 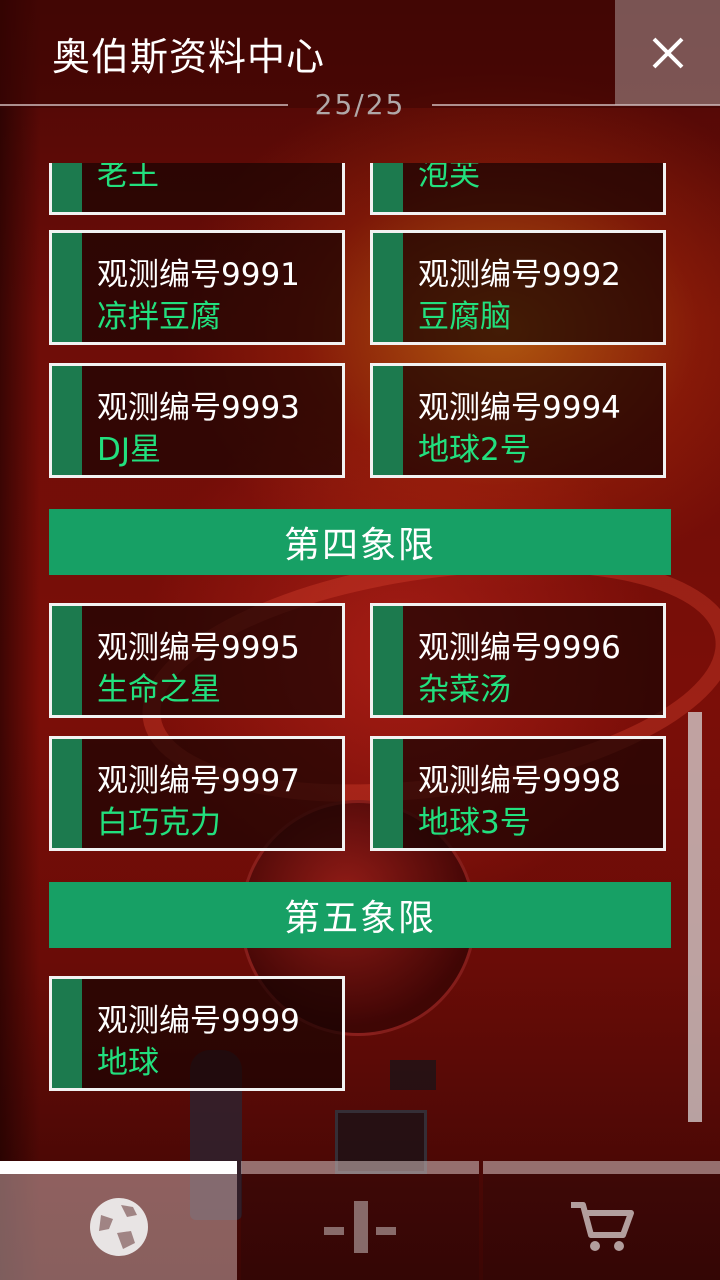 I want to click on observatory-icon, so click(x=360, y=1227).